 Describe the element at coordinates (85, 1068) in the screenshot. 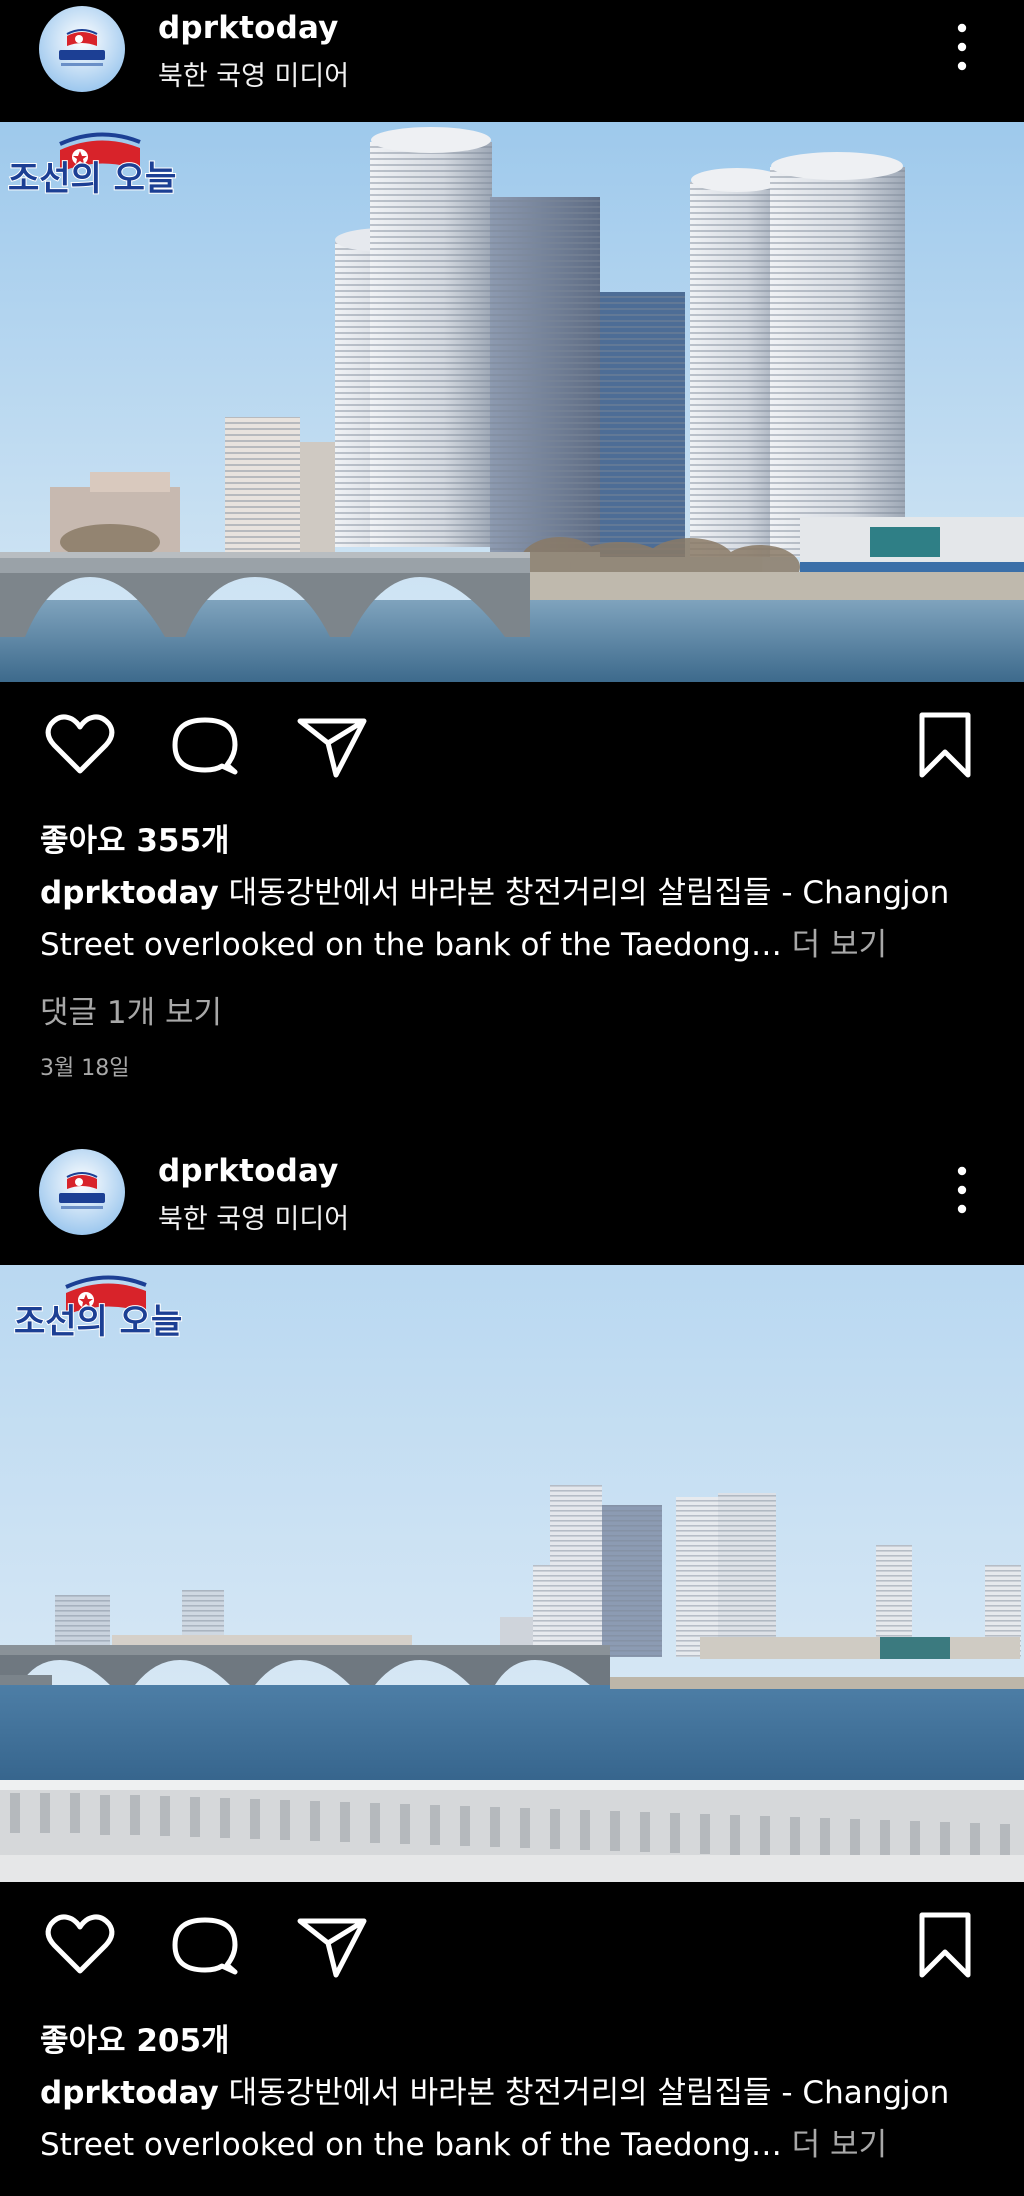

I see `post-date: 3월 18일` at that location.